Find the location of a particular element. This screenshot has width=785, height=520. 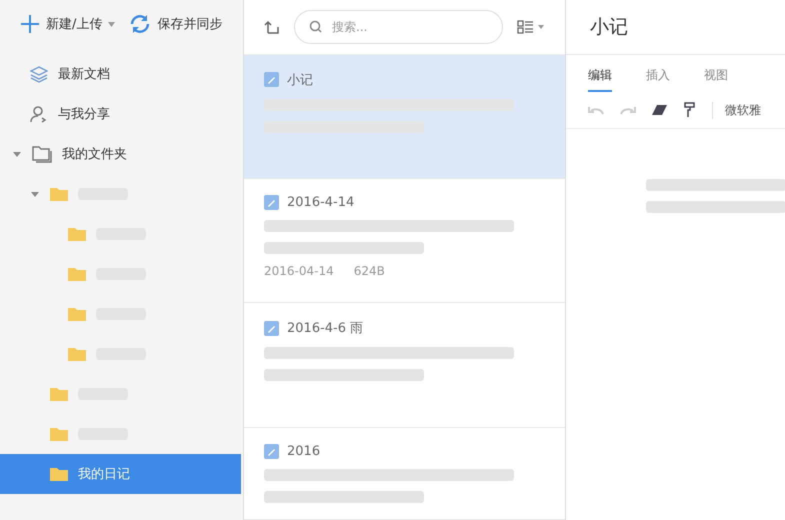

search-icon is located at coordinates (315, 27).